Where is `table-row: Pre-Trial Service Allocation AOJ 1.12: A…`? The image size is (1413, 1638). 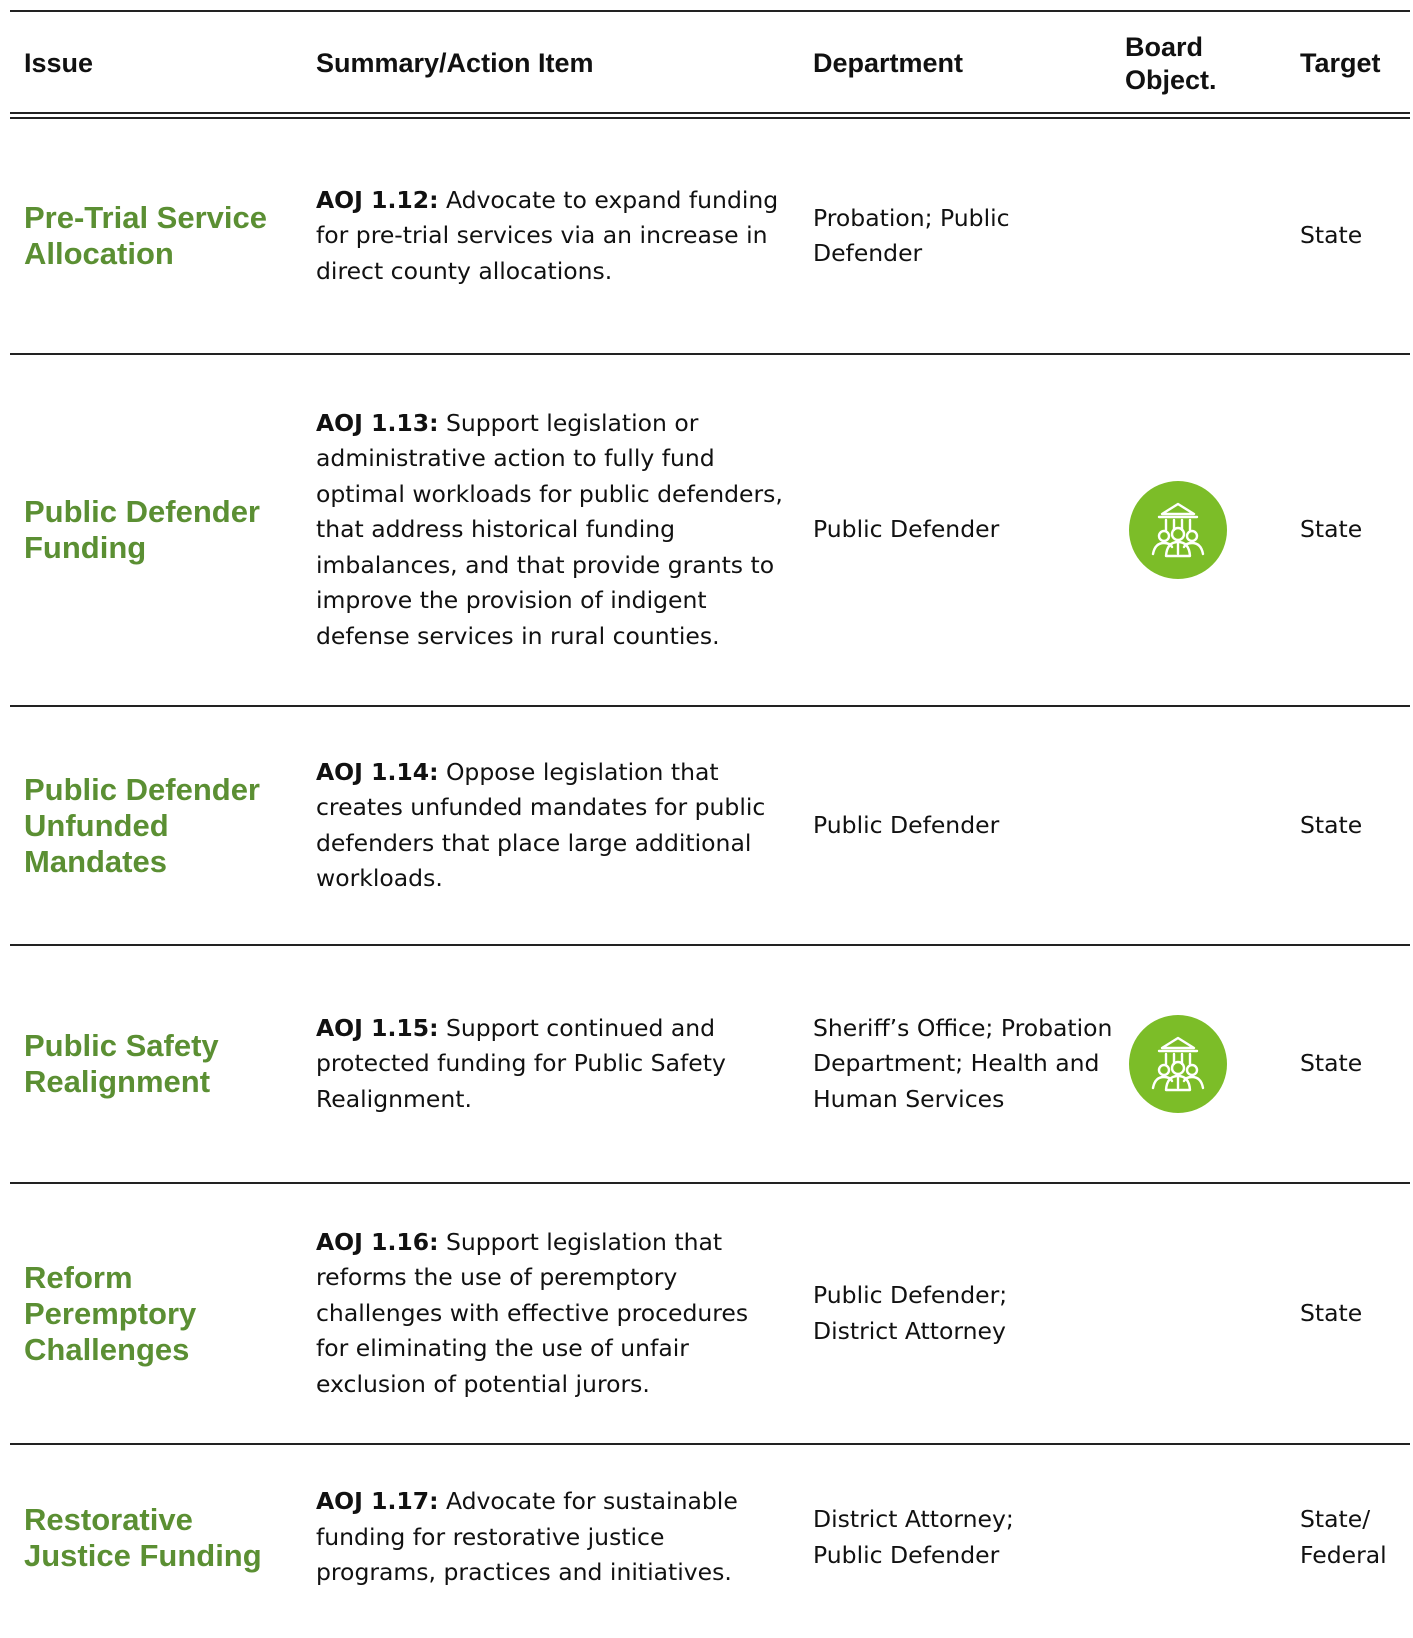 table-row: Pre-Trial Service Allocation AOJ 1.12: A… is located at coordinates (706, 236).